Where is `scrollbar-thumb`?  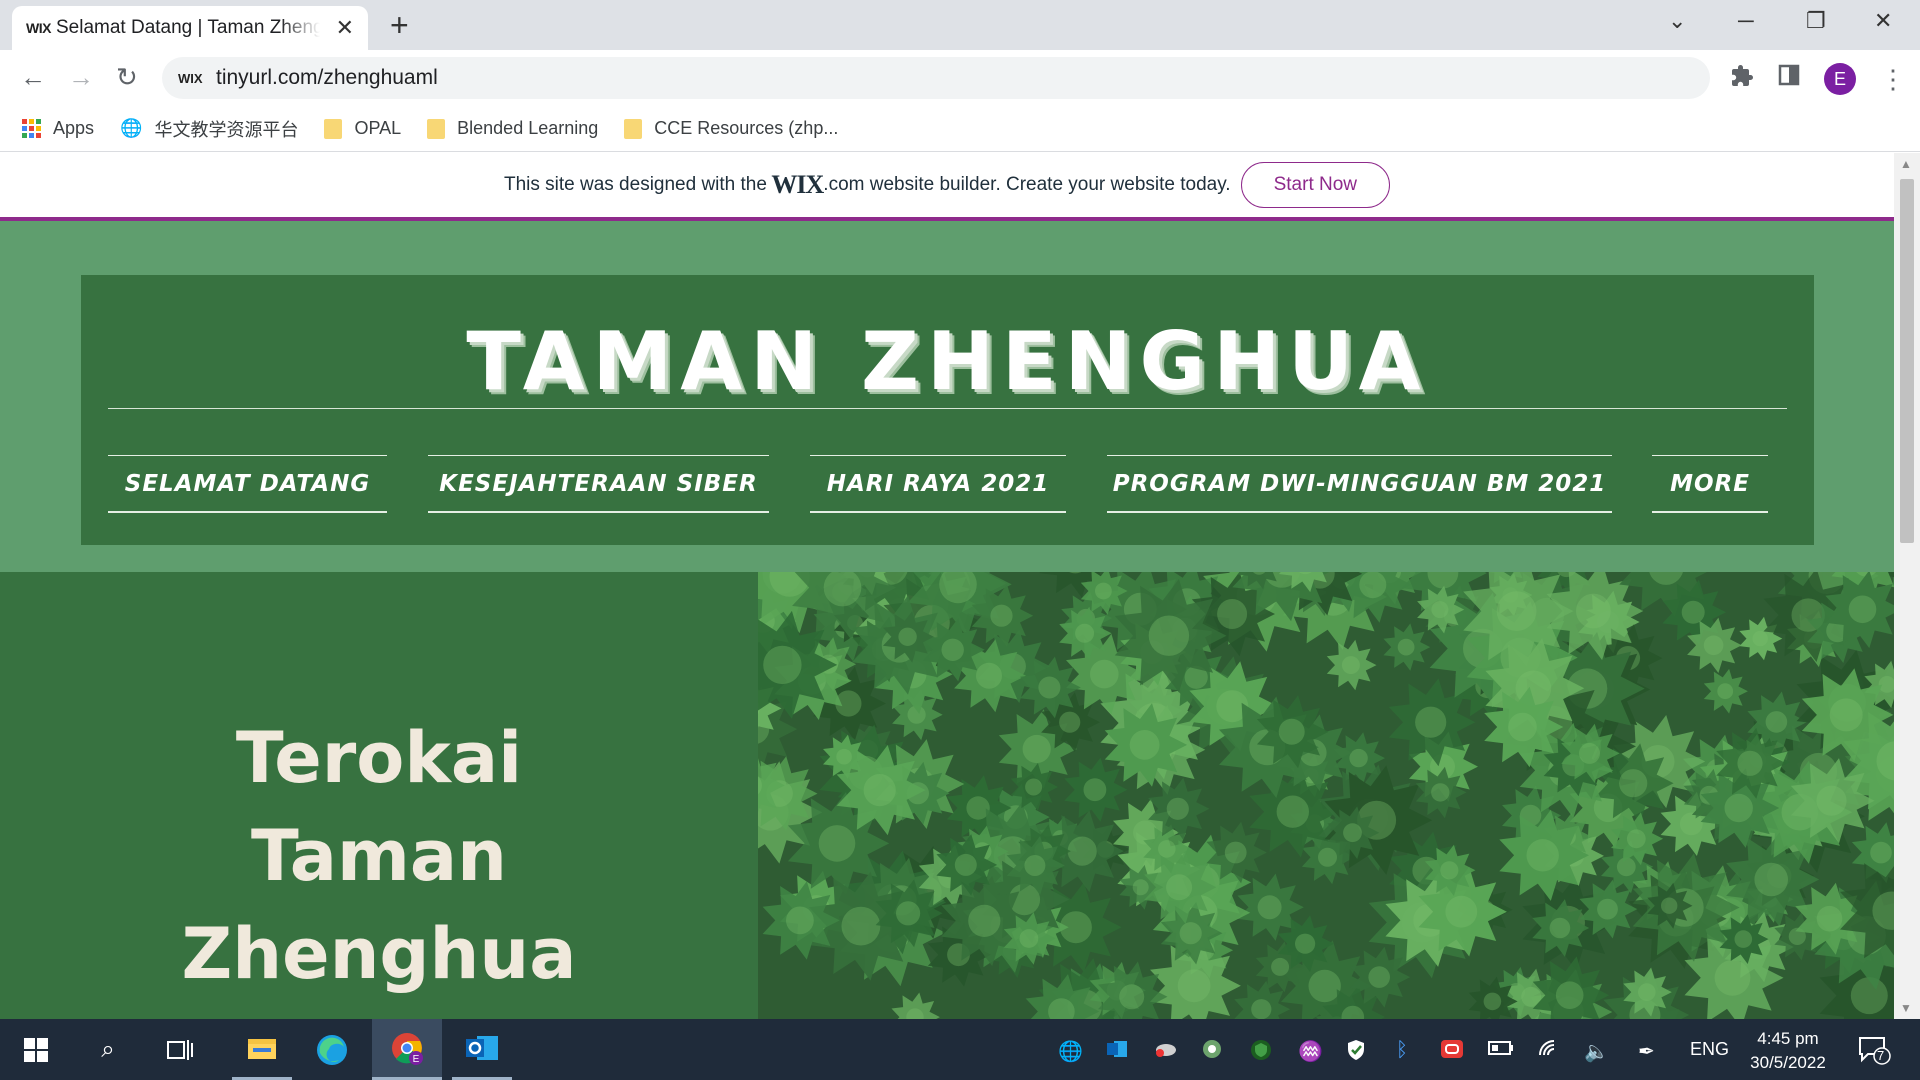
scrollbar-thumb is located at coordinates (1907, 361).